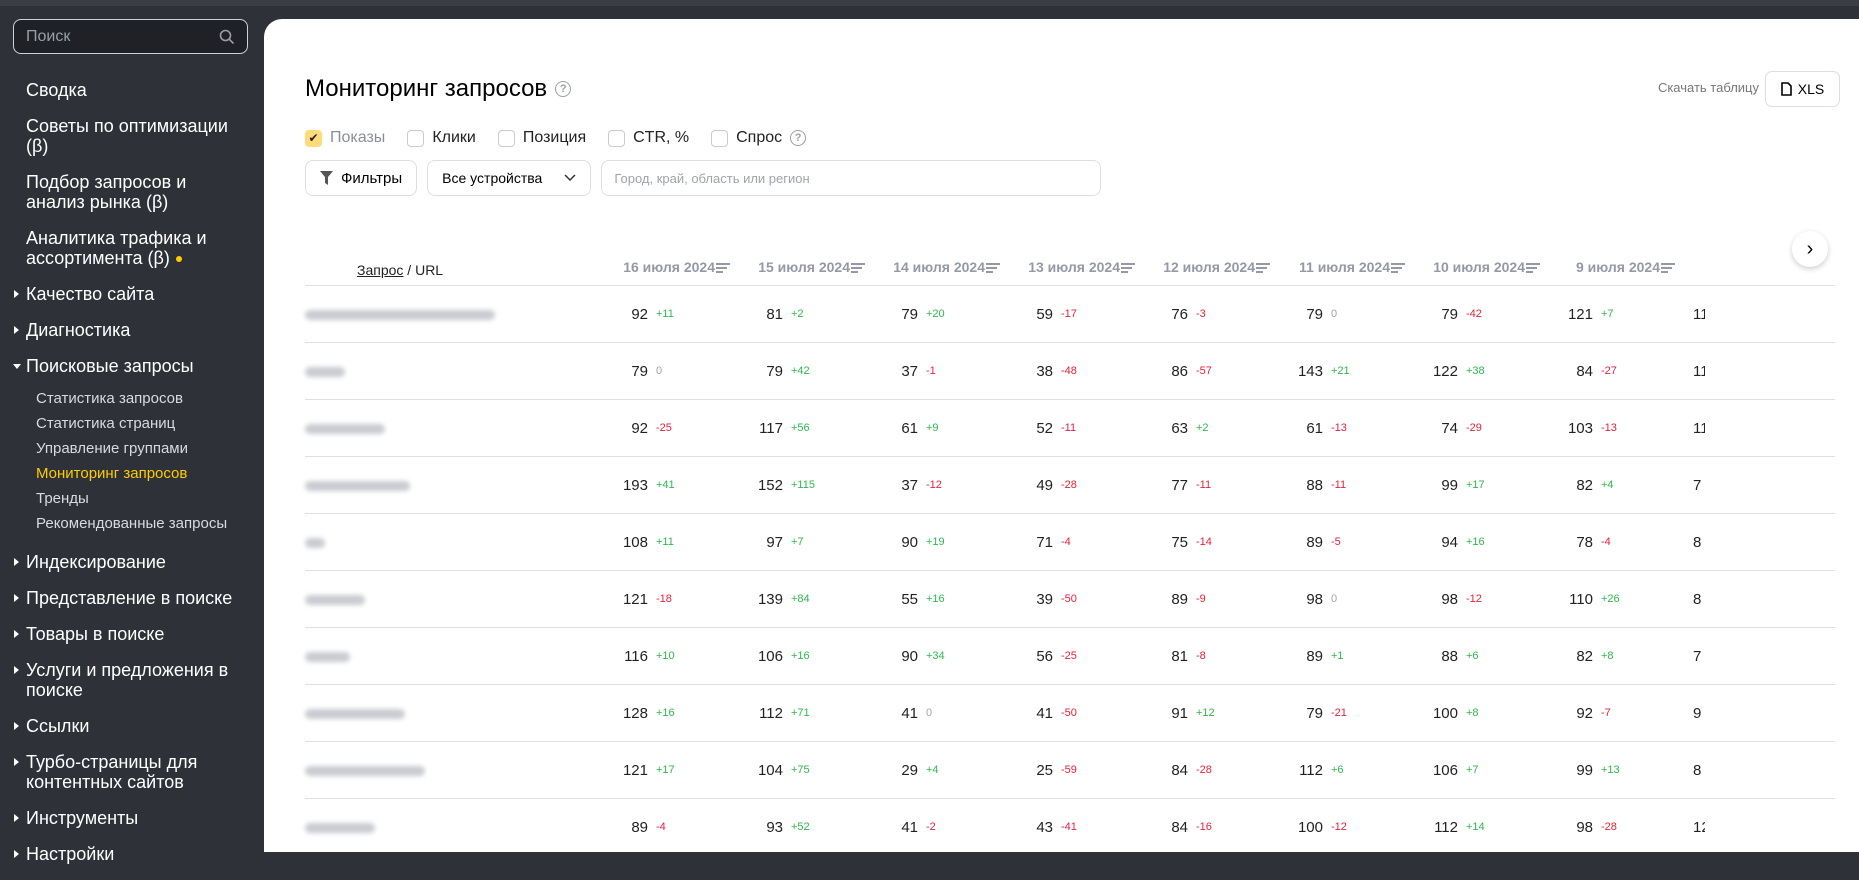 This screenshot has width=1859, height=880. I want to click on column-header-date: 11 июля 2024, so click(1337, 267).